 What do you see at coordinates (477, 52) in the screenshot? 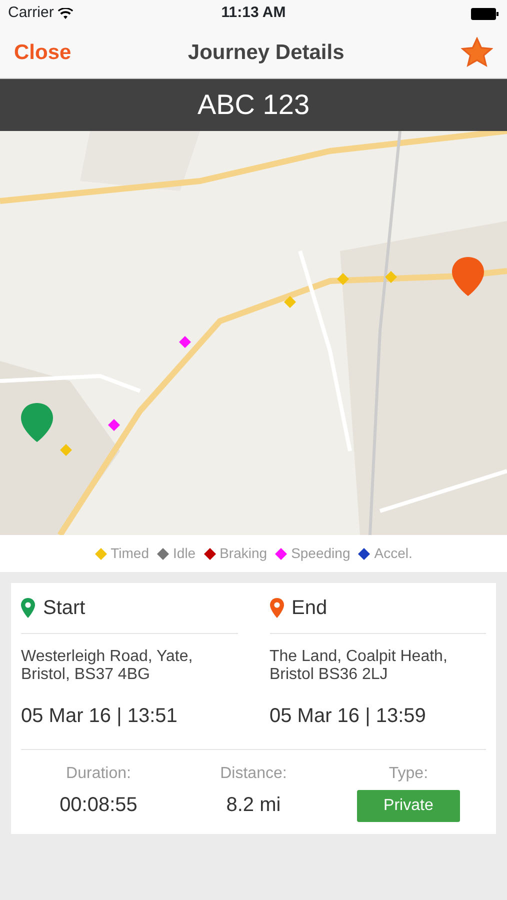
I see `favorite-star-icon` at bounding box center [477, 52].